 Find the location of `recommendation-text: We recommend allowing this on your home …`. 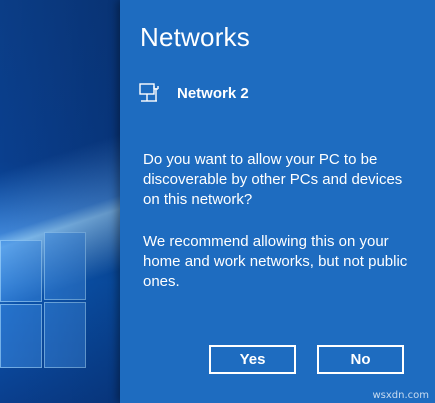

recommendation-text: We recommend allowing this on your home … is located at coordinates (275, 261).